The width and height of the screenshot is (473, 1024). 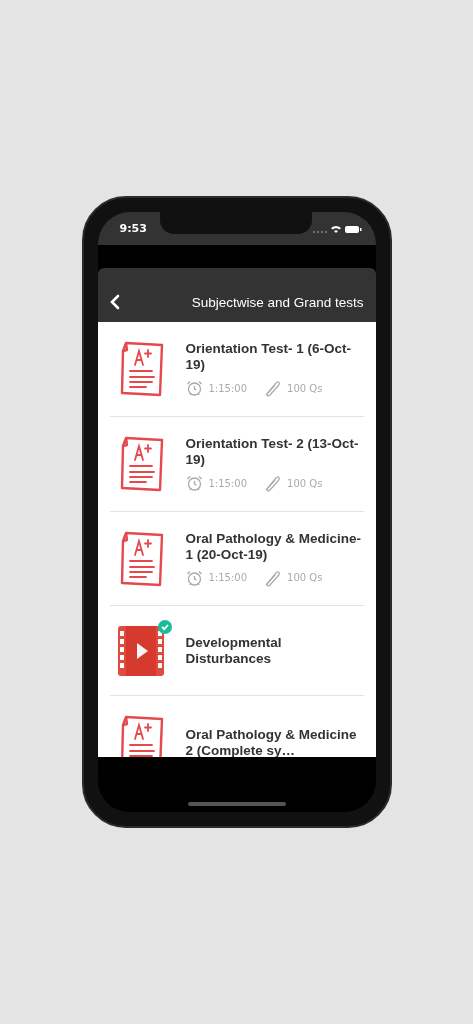 I want to click on list-item: Oral Pathology & Medicine-1 (20-Oct-19) 1:15:00 100 Qs, so click(x=236, y=559).